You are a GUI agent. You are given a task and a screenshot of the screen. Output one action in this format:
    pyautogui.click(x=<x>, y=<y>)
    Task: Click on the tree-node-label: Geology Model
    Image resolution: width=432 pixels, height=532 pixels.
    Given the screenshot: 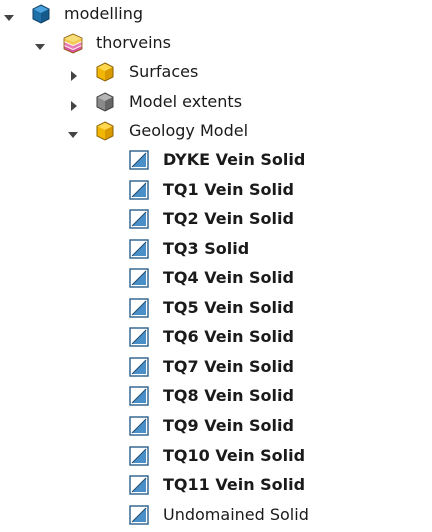 What is the action you would take?
    pyautogui.click(x=189, y=130)
    